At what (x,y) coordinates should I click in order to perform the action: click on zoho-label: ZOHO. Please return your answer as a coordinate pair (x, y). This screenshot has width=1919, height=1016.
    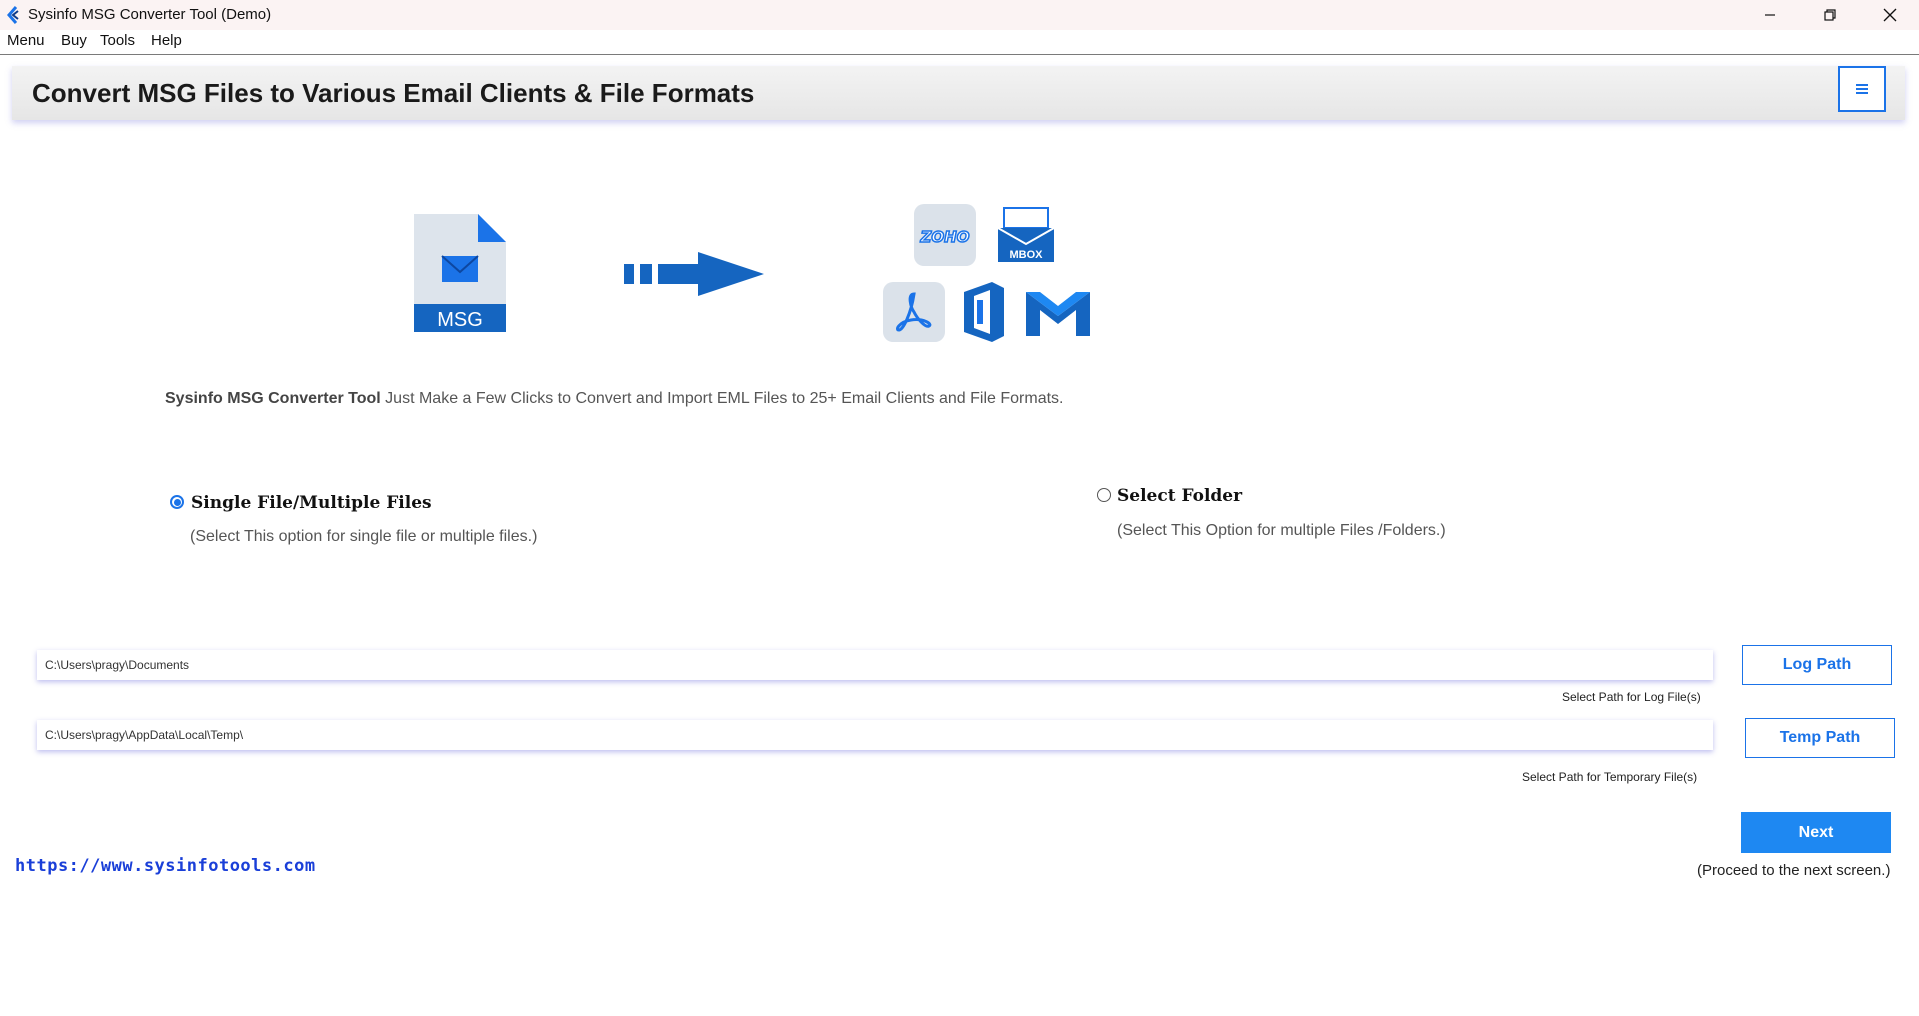
    Looking at the image, I should click on (945, 237).